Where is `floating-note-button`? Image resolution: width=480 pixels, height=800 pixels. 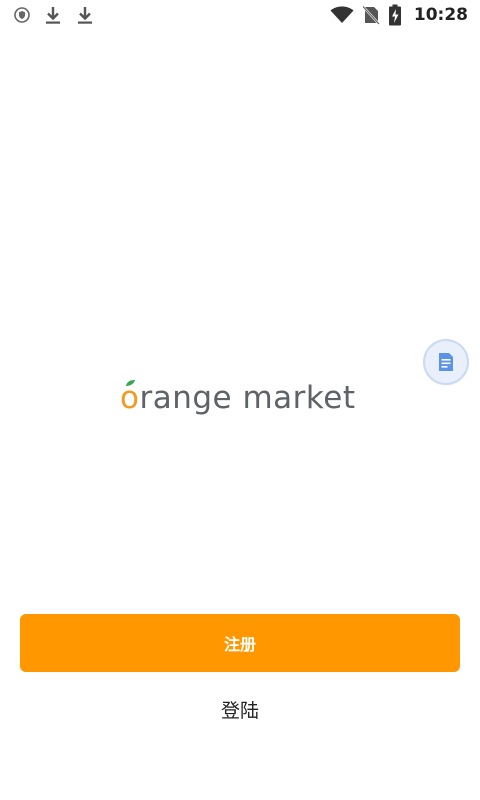
floating-note-button is located at coordinates (446, 362).